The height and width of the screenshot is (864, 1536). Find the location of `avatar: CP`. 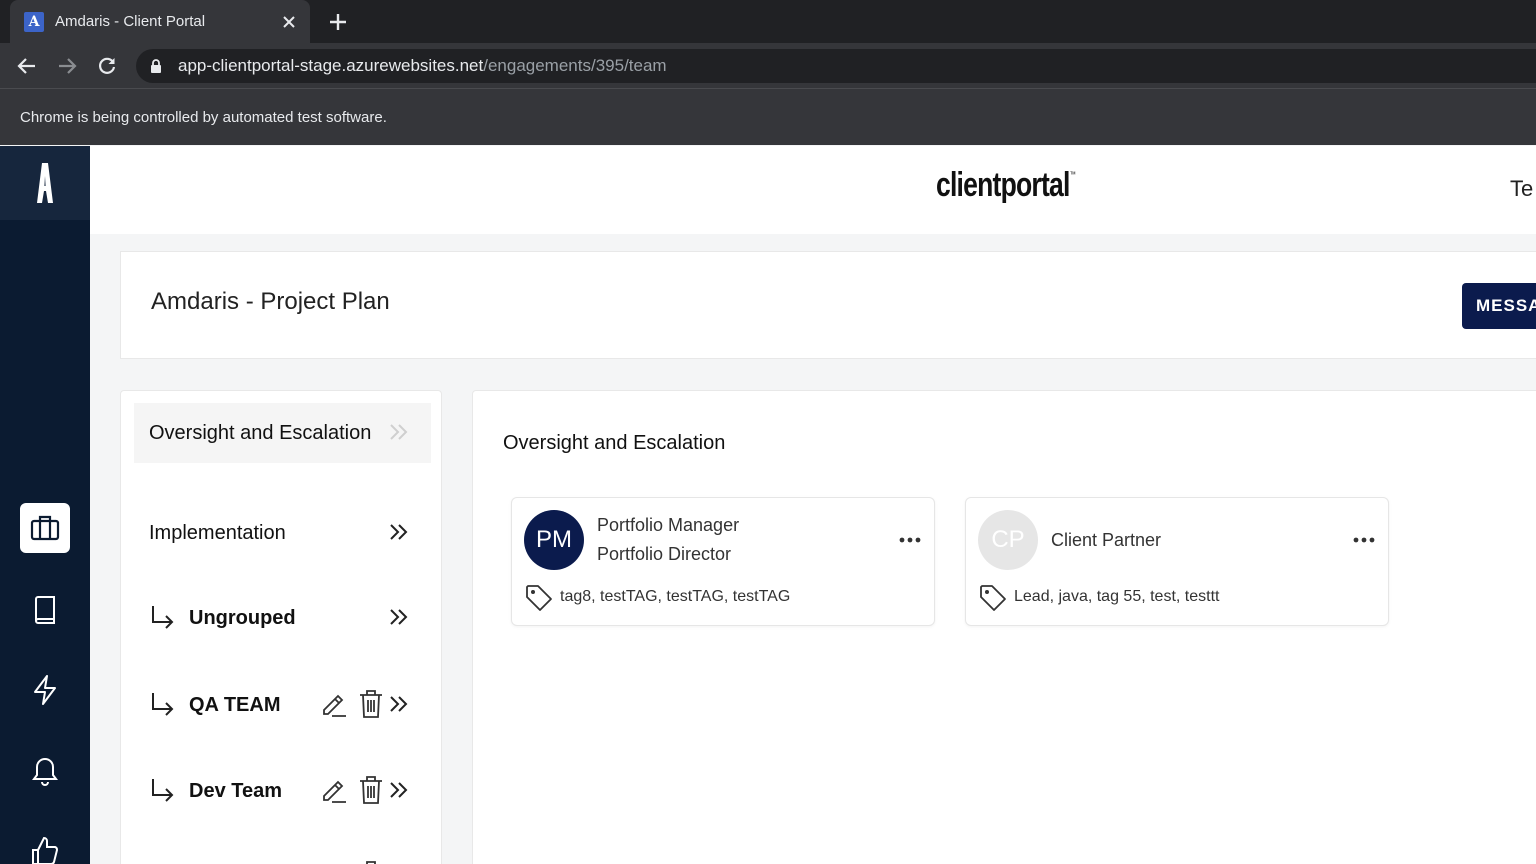

avatar: CP is located at coordinates (1008, 540).